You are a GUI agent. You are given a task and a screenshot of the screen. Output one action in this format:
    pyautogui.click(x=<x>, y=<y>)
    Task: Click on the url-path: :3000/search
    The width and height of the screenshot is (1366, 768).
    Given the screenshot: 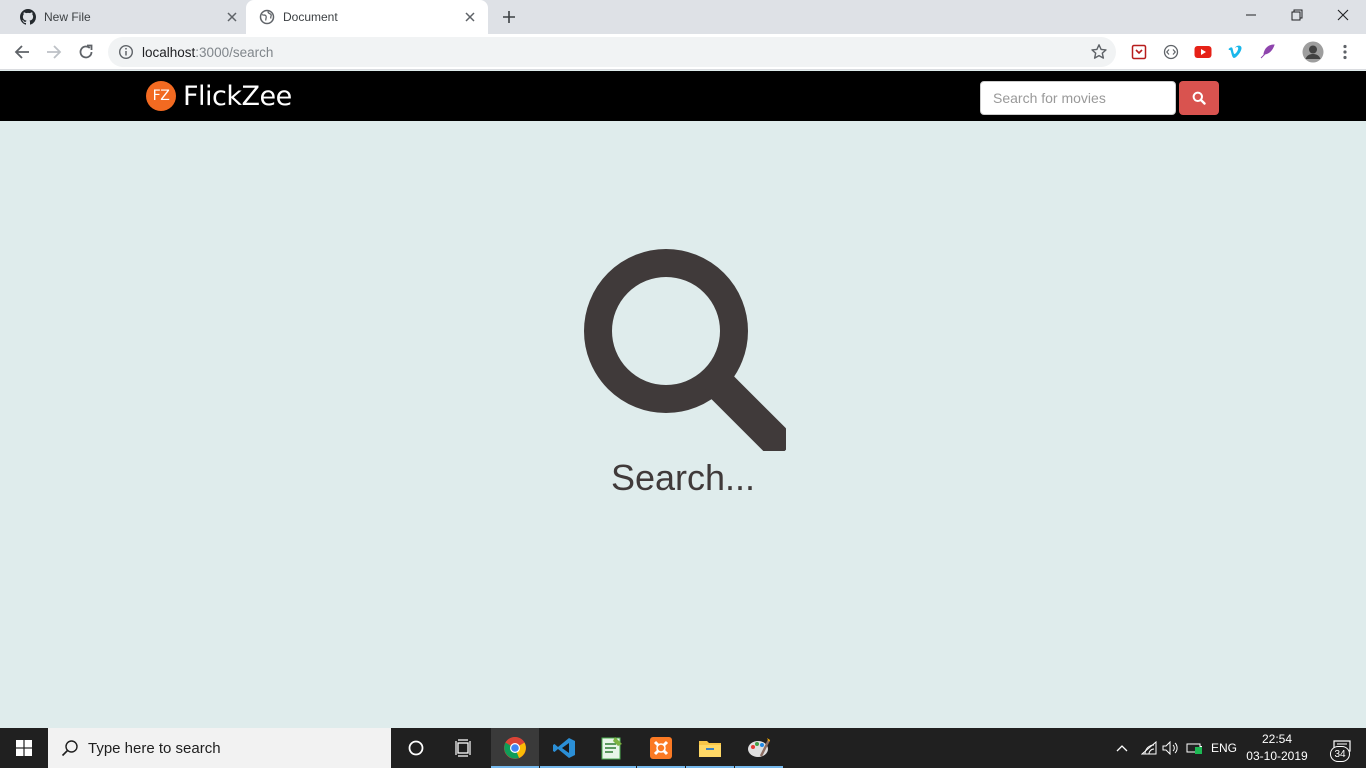 What is the action you would take?
    pyautogui.click(x=234, y=52)
    